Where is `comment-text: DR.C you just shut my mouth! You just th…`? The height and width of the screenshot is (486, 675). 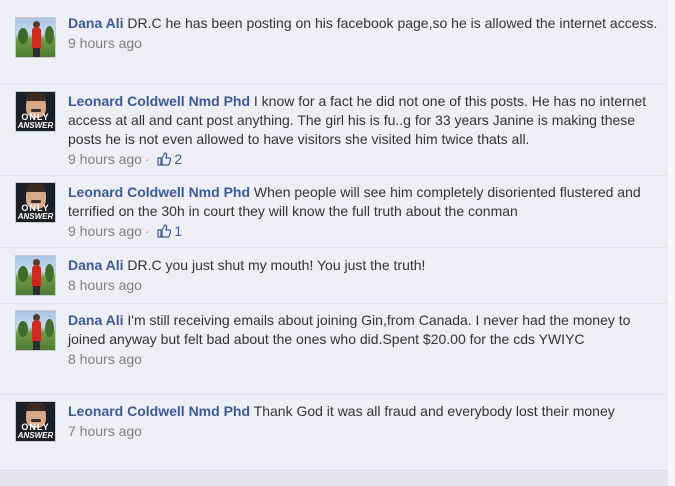 comment-text: DR.C you just shut my mouth! You just th… is located at coordinates (276, 265).